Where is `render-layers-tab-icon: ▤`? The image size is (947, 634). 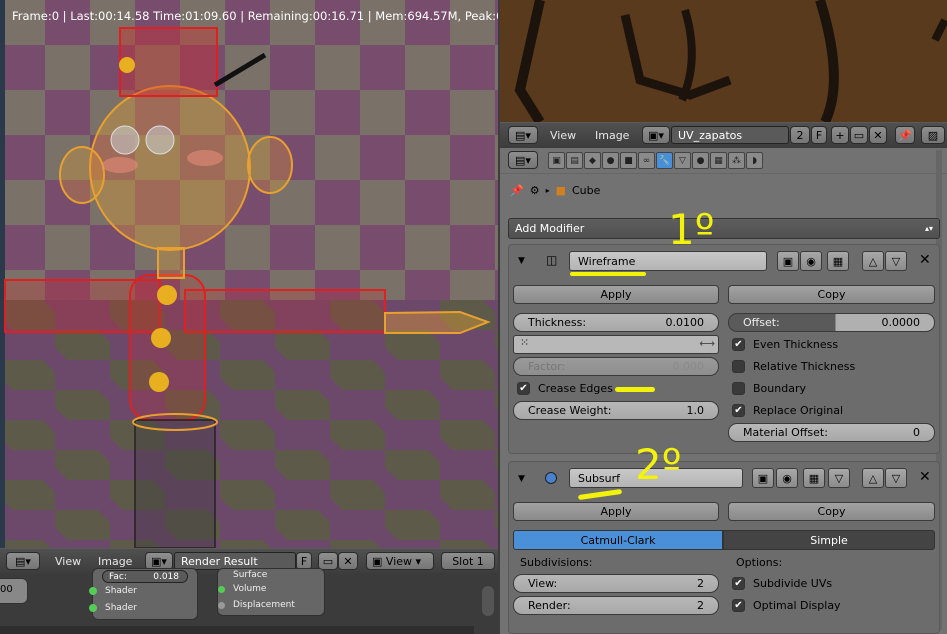
render-layers-tab-icon: ▤ is located at coordinates (574, 160).